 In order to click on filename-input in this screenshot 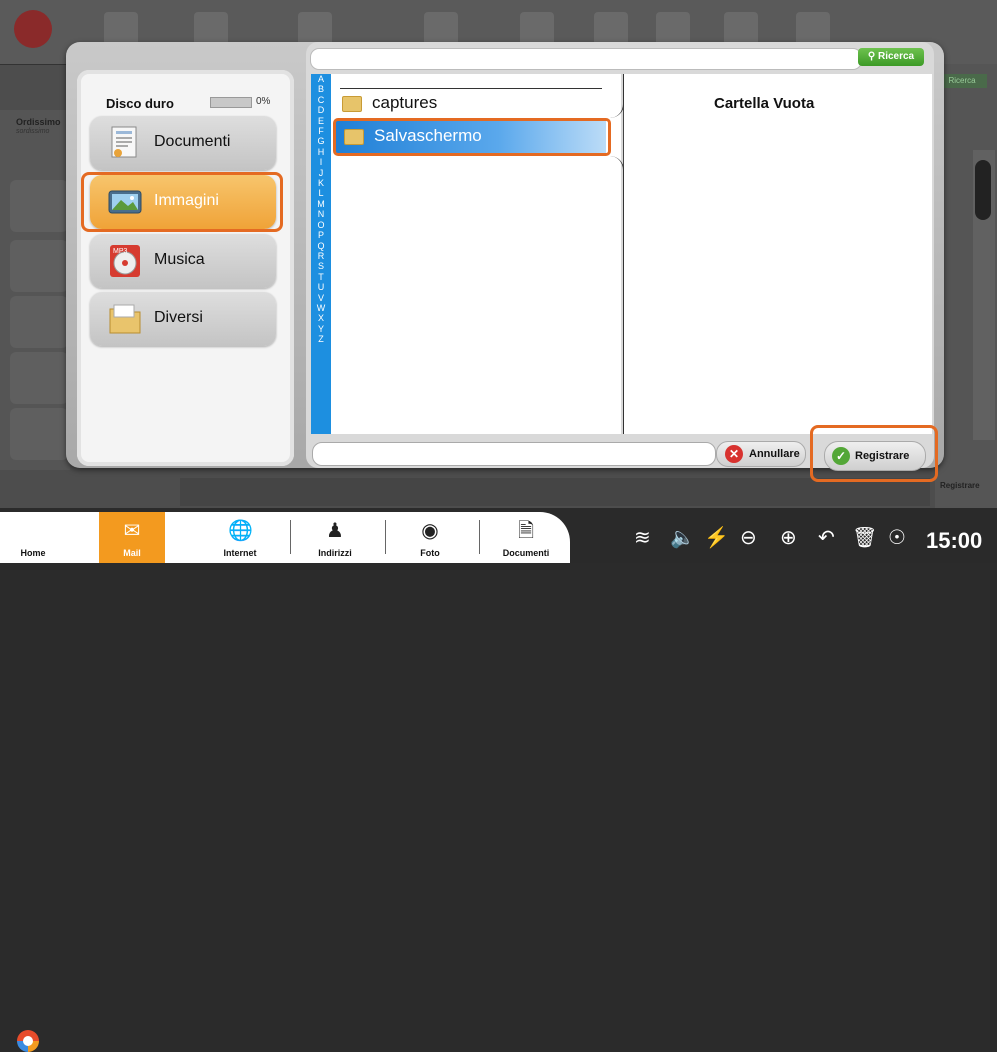, I will do `click(514, 454)`.